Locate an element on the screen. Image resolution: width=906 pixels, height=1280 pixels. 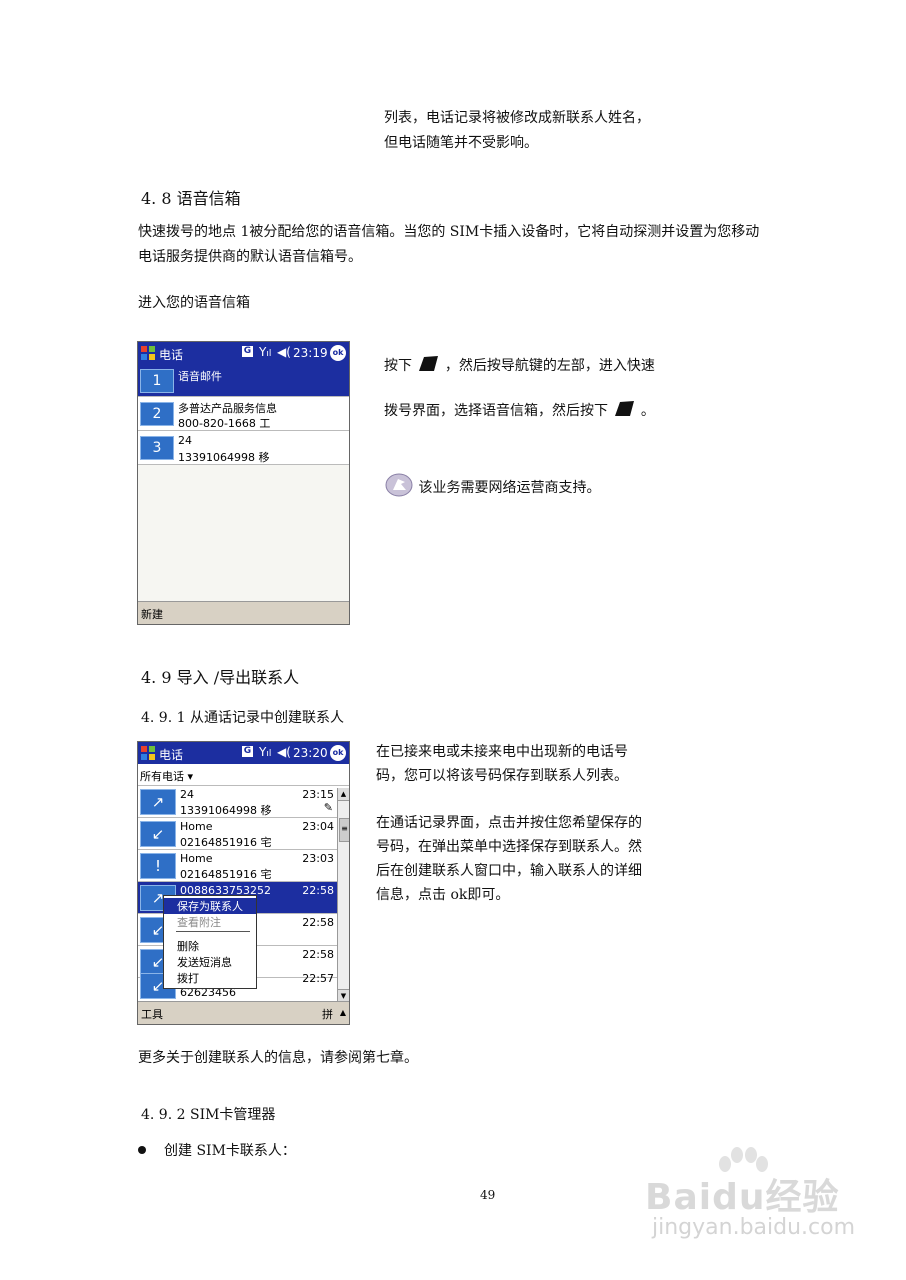
scroll-thumb: ≡ is located at coordinates (344, 830).